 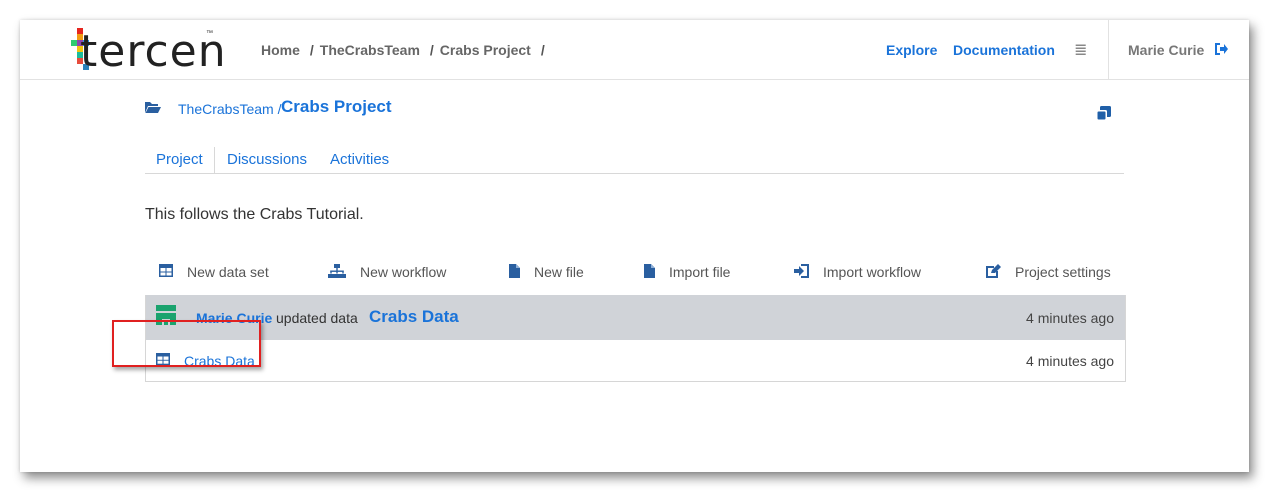 I want to click on tab-discussions: Discussions, so click(x=267, y=159).